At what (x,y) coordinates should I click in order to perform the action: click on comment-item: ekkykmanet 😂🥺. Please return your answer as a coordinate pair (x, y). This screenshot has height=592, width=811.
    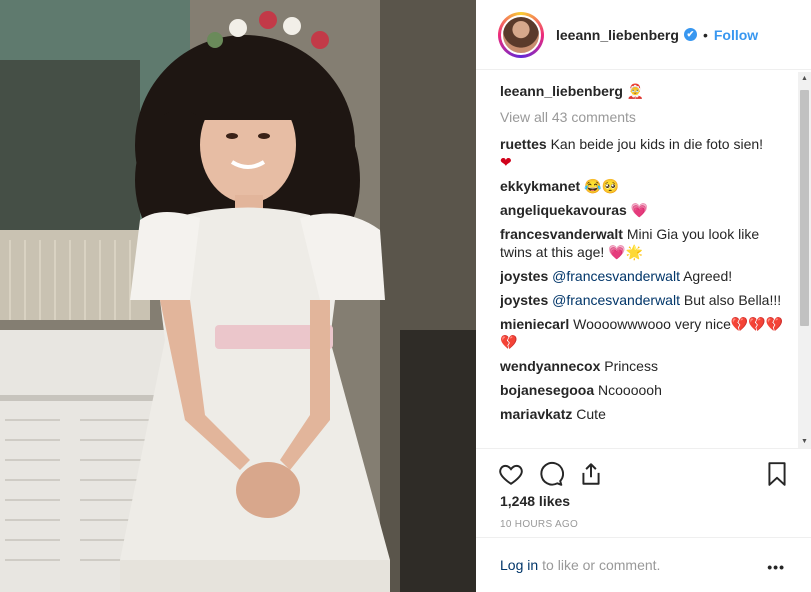
    Looking at the image, I should click on (645, 186).